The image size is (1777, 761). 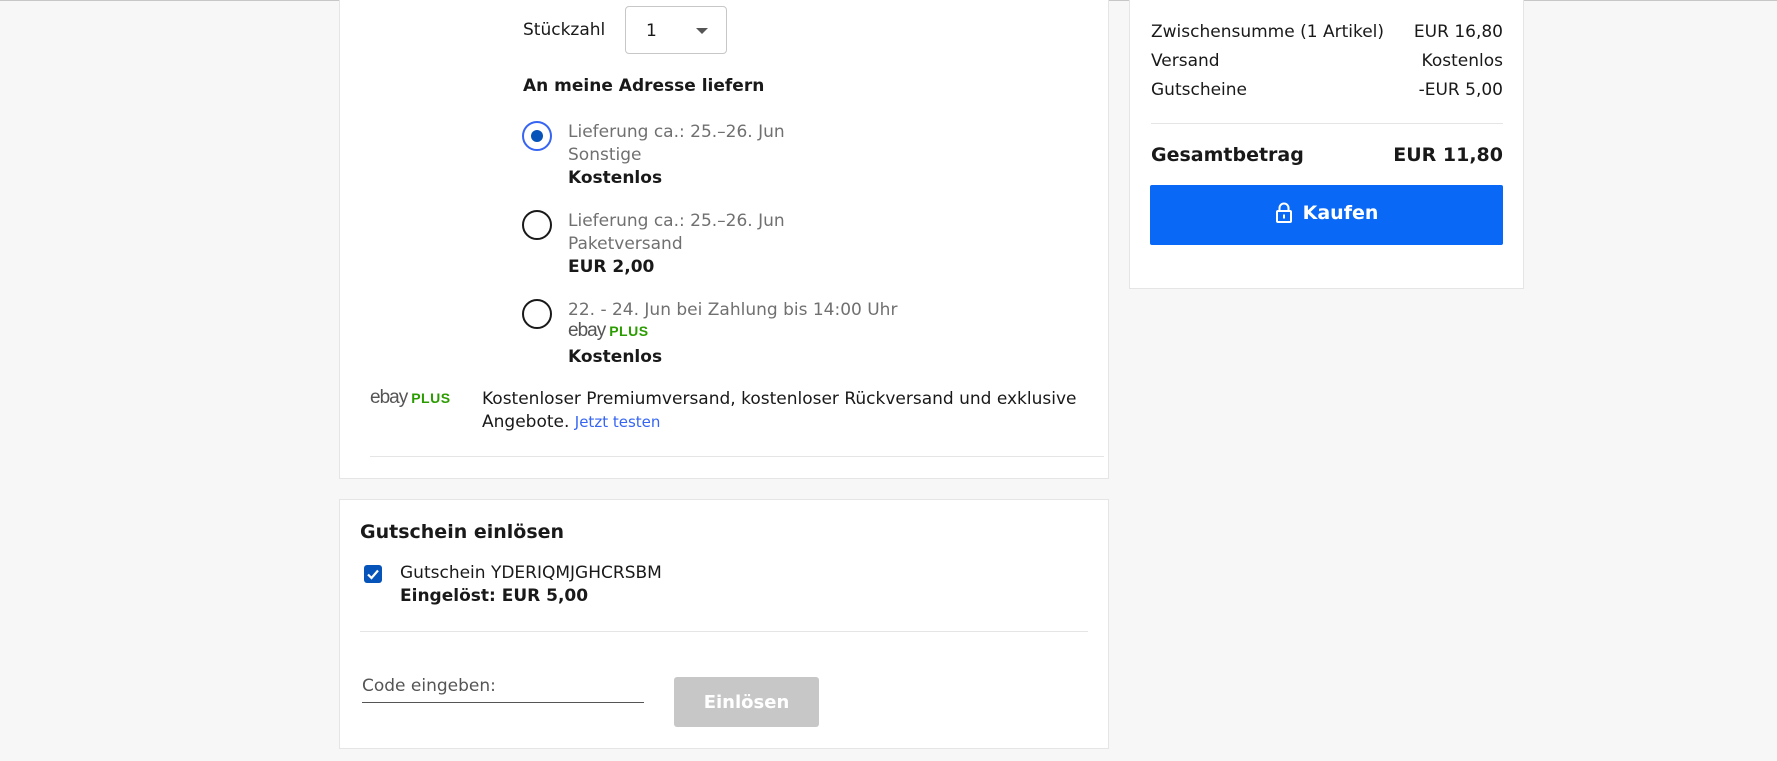 I want to click on total-label: Gesamtbetrag, so click(x=1227, y=155).